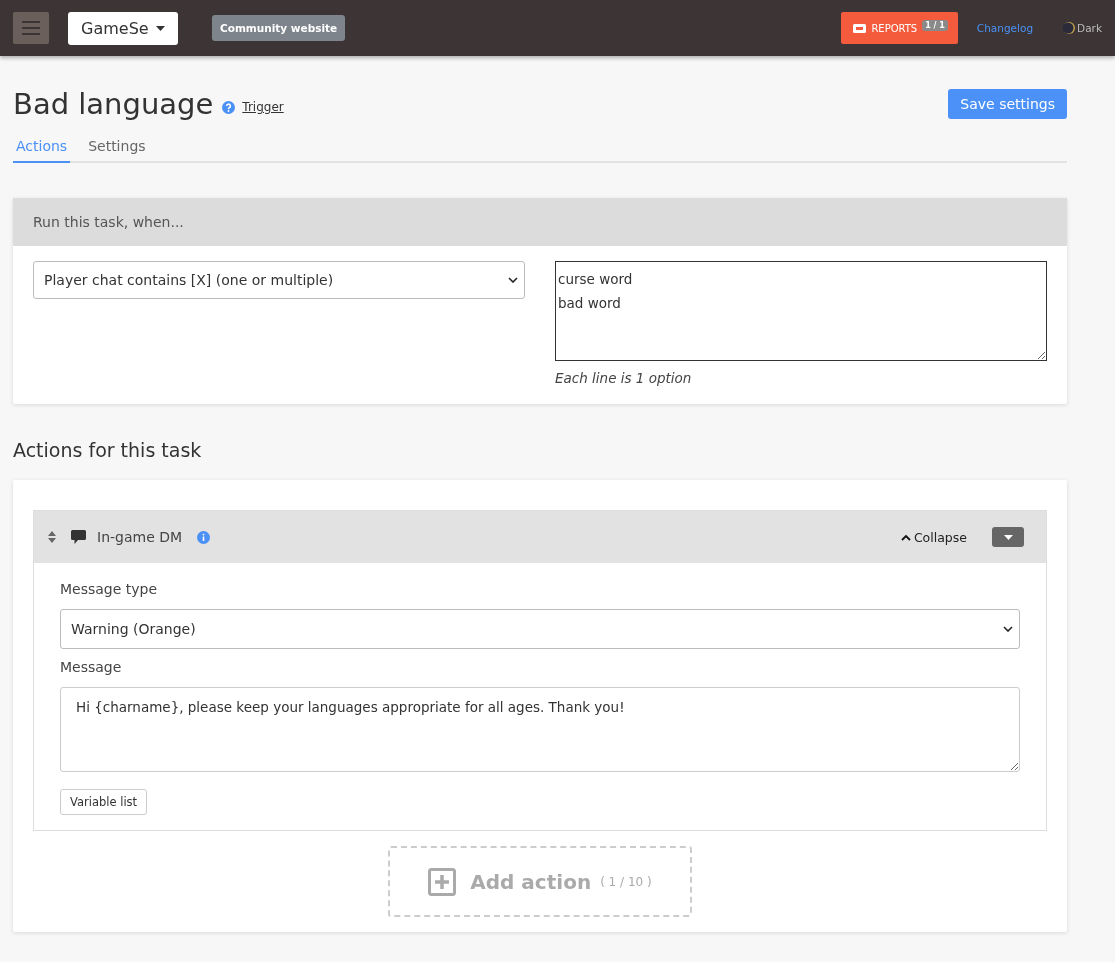  I want to click on moon-icon, so click(1069, 28).